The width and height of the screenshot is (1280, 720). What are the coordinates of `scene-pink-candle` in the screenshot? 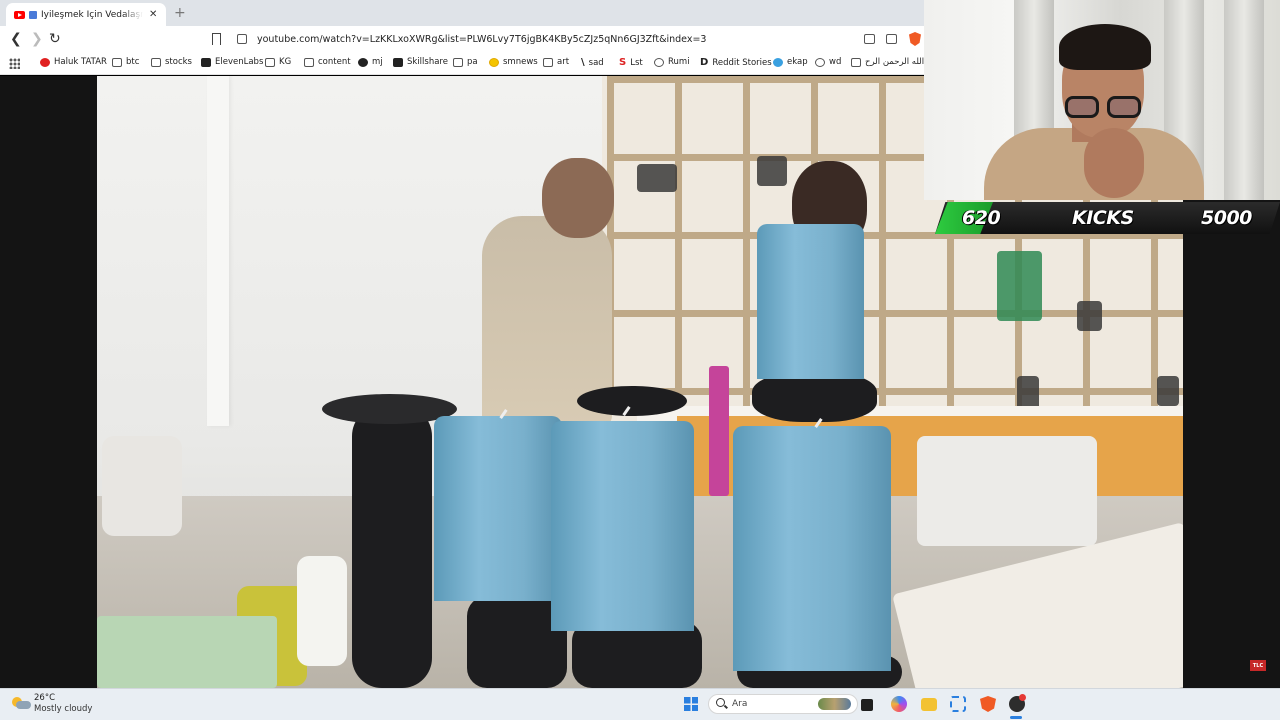 It's located at (719, 431).